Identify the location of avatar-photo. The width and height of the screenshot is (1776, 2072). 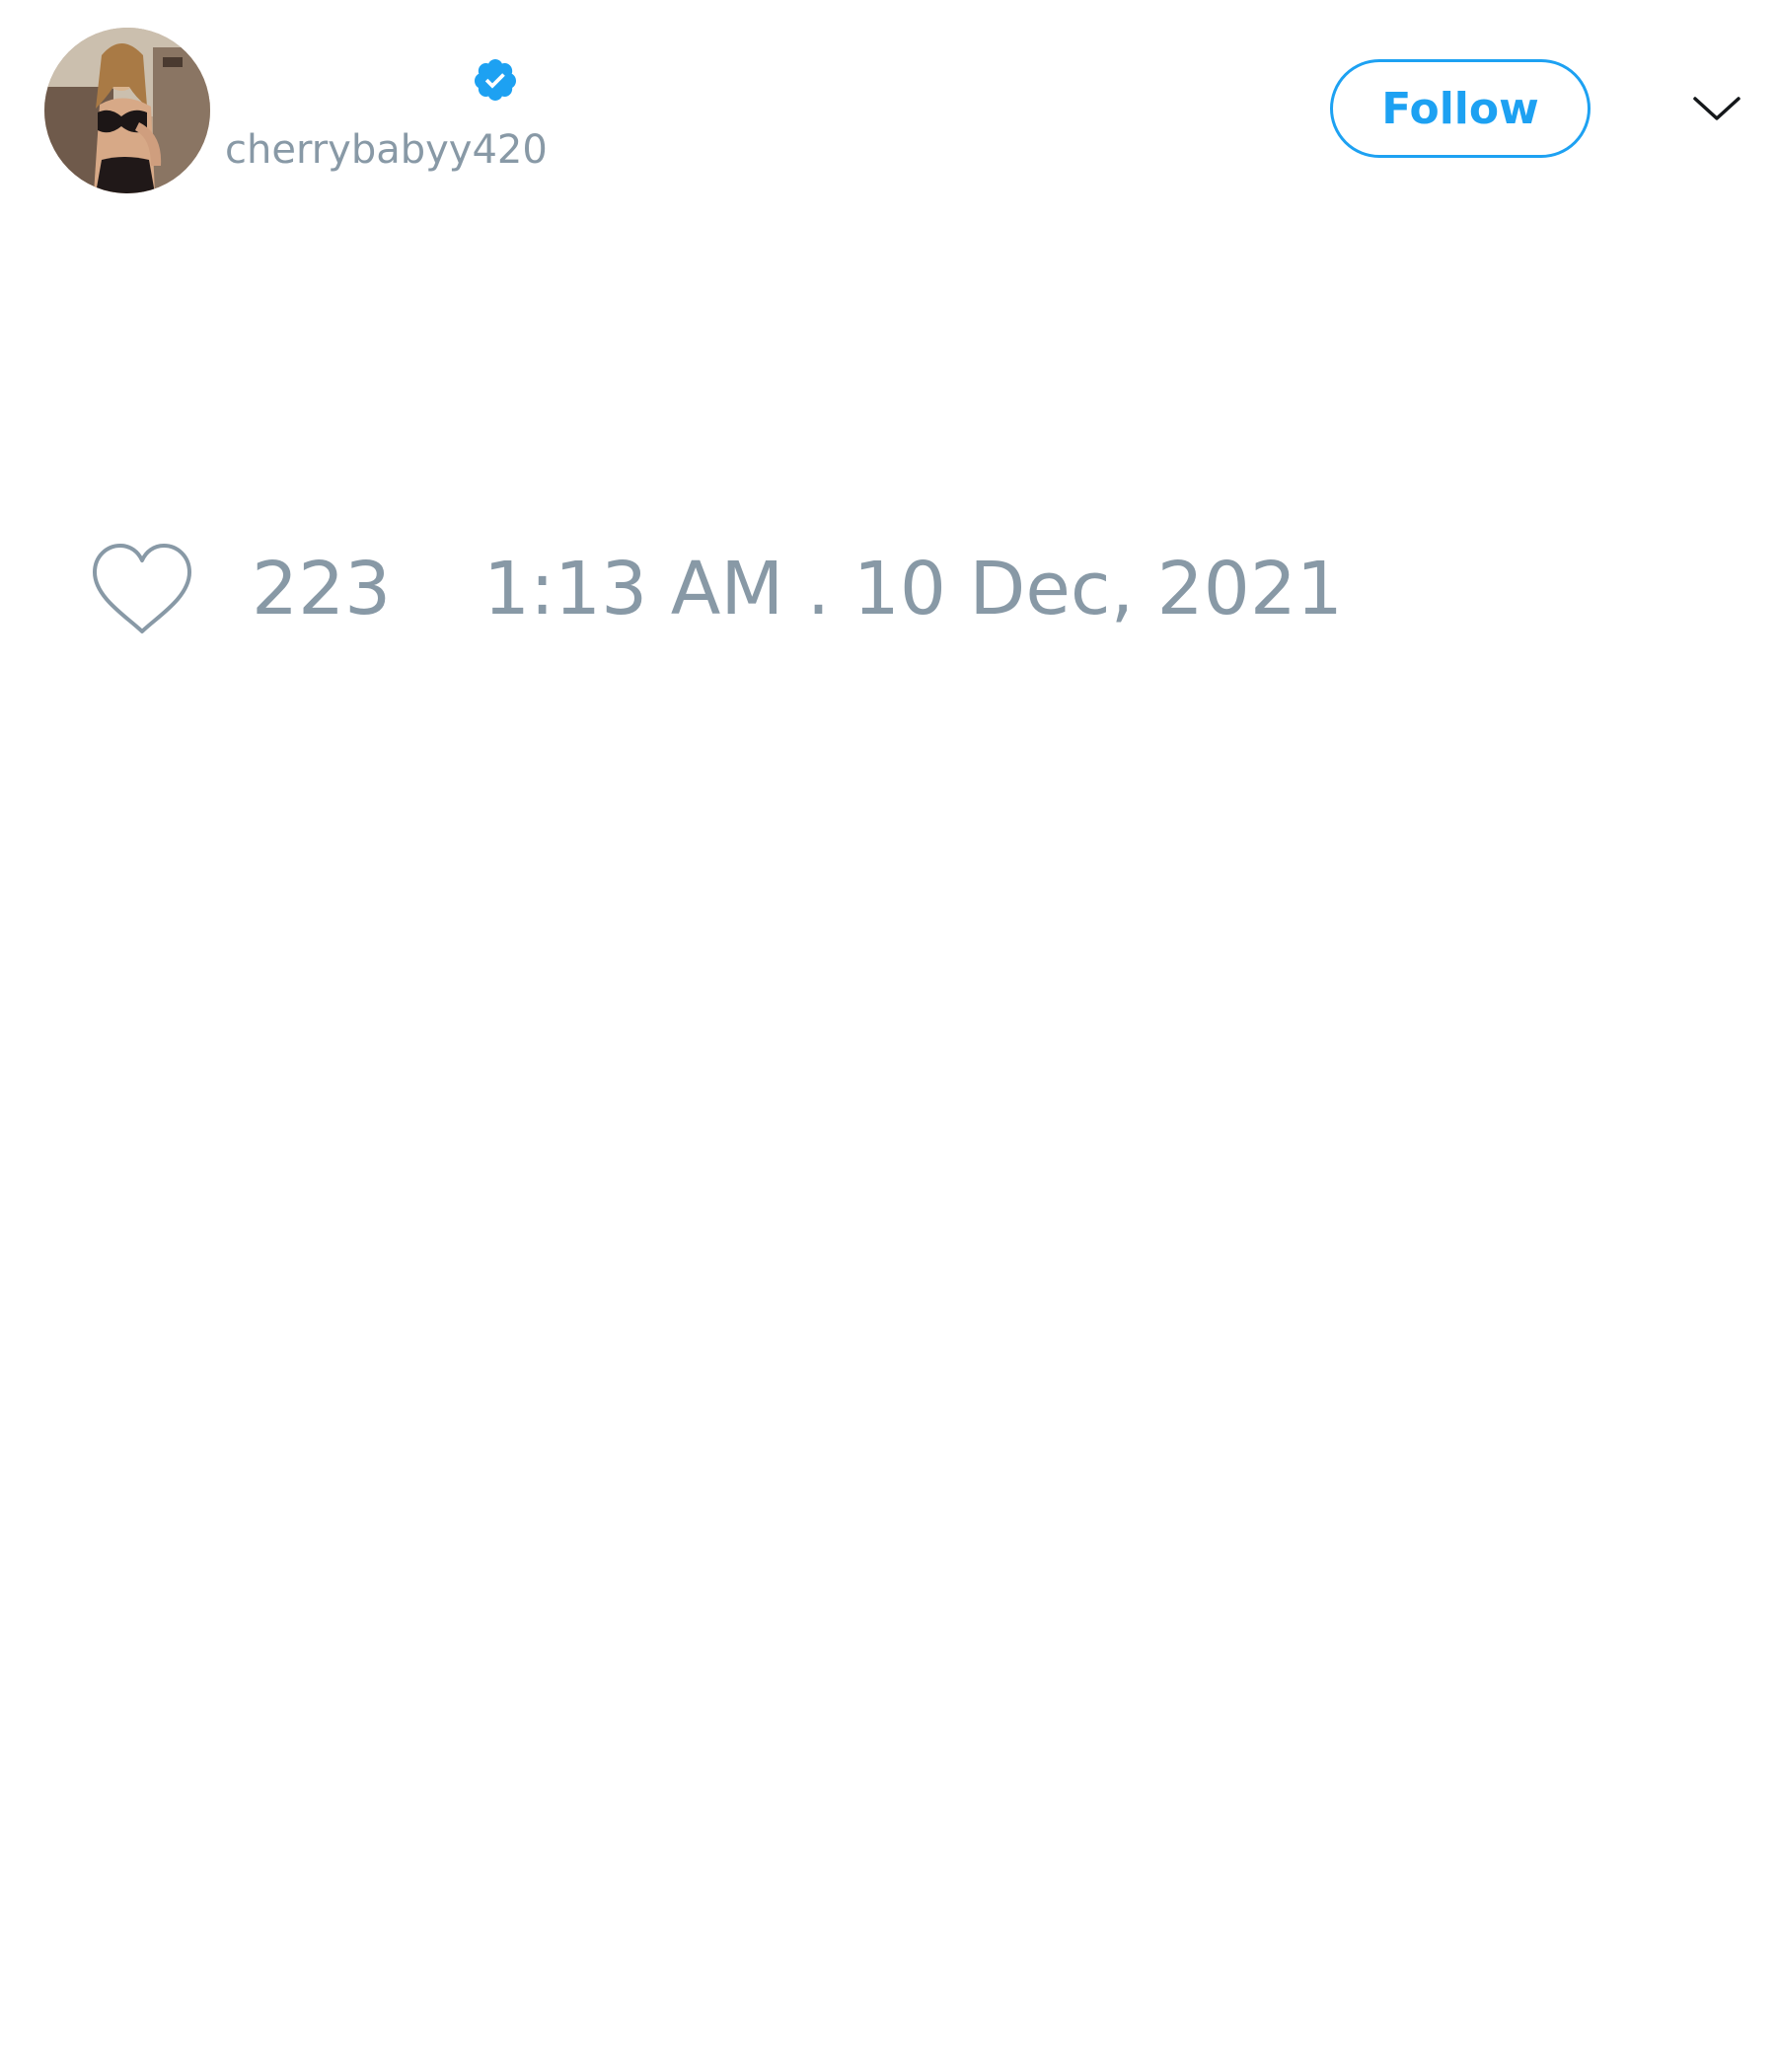
(127, 111).